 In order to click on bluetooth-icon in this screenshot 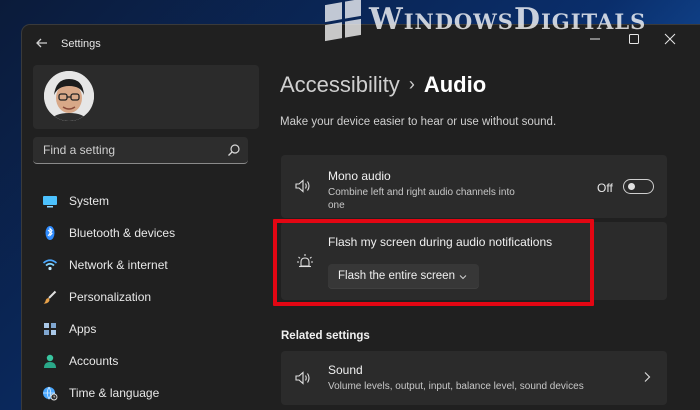, I will do `click(50, 233)`.